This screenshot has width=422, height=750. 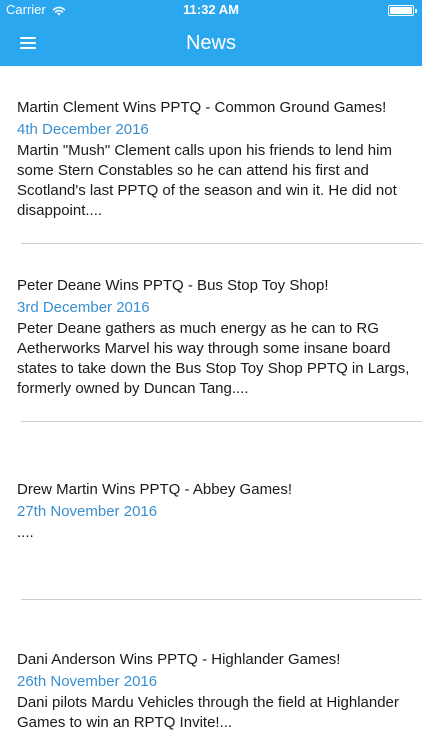 I want to click on navigation-bar: News, so click(x=211, y=43).